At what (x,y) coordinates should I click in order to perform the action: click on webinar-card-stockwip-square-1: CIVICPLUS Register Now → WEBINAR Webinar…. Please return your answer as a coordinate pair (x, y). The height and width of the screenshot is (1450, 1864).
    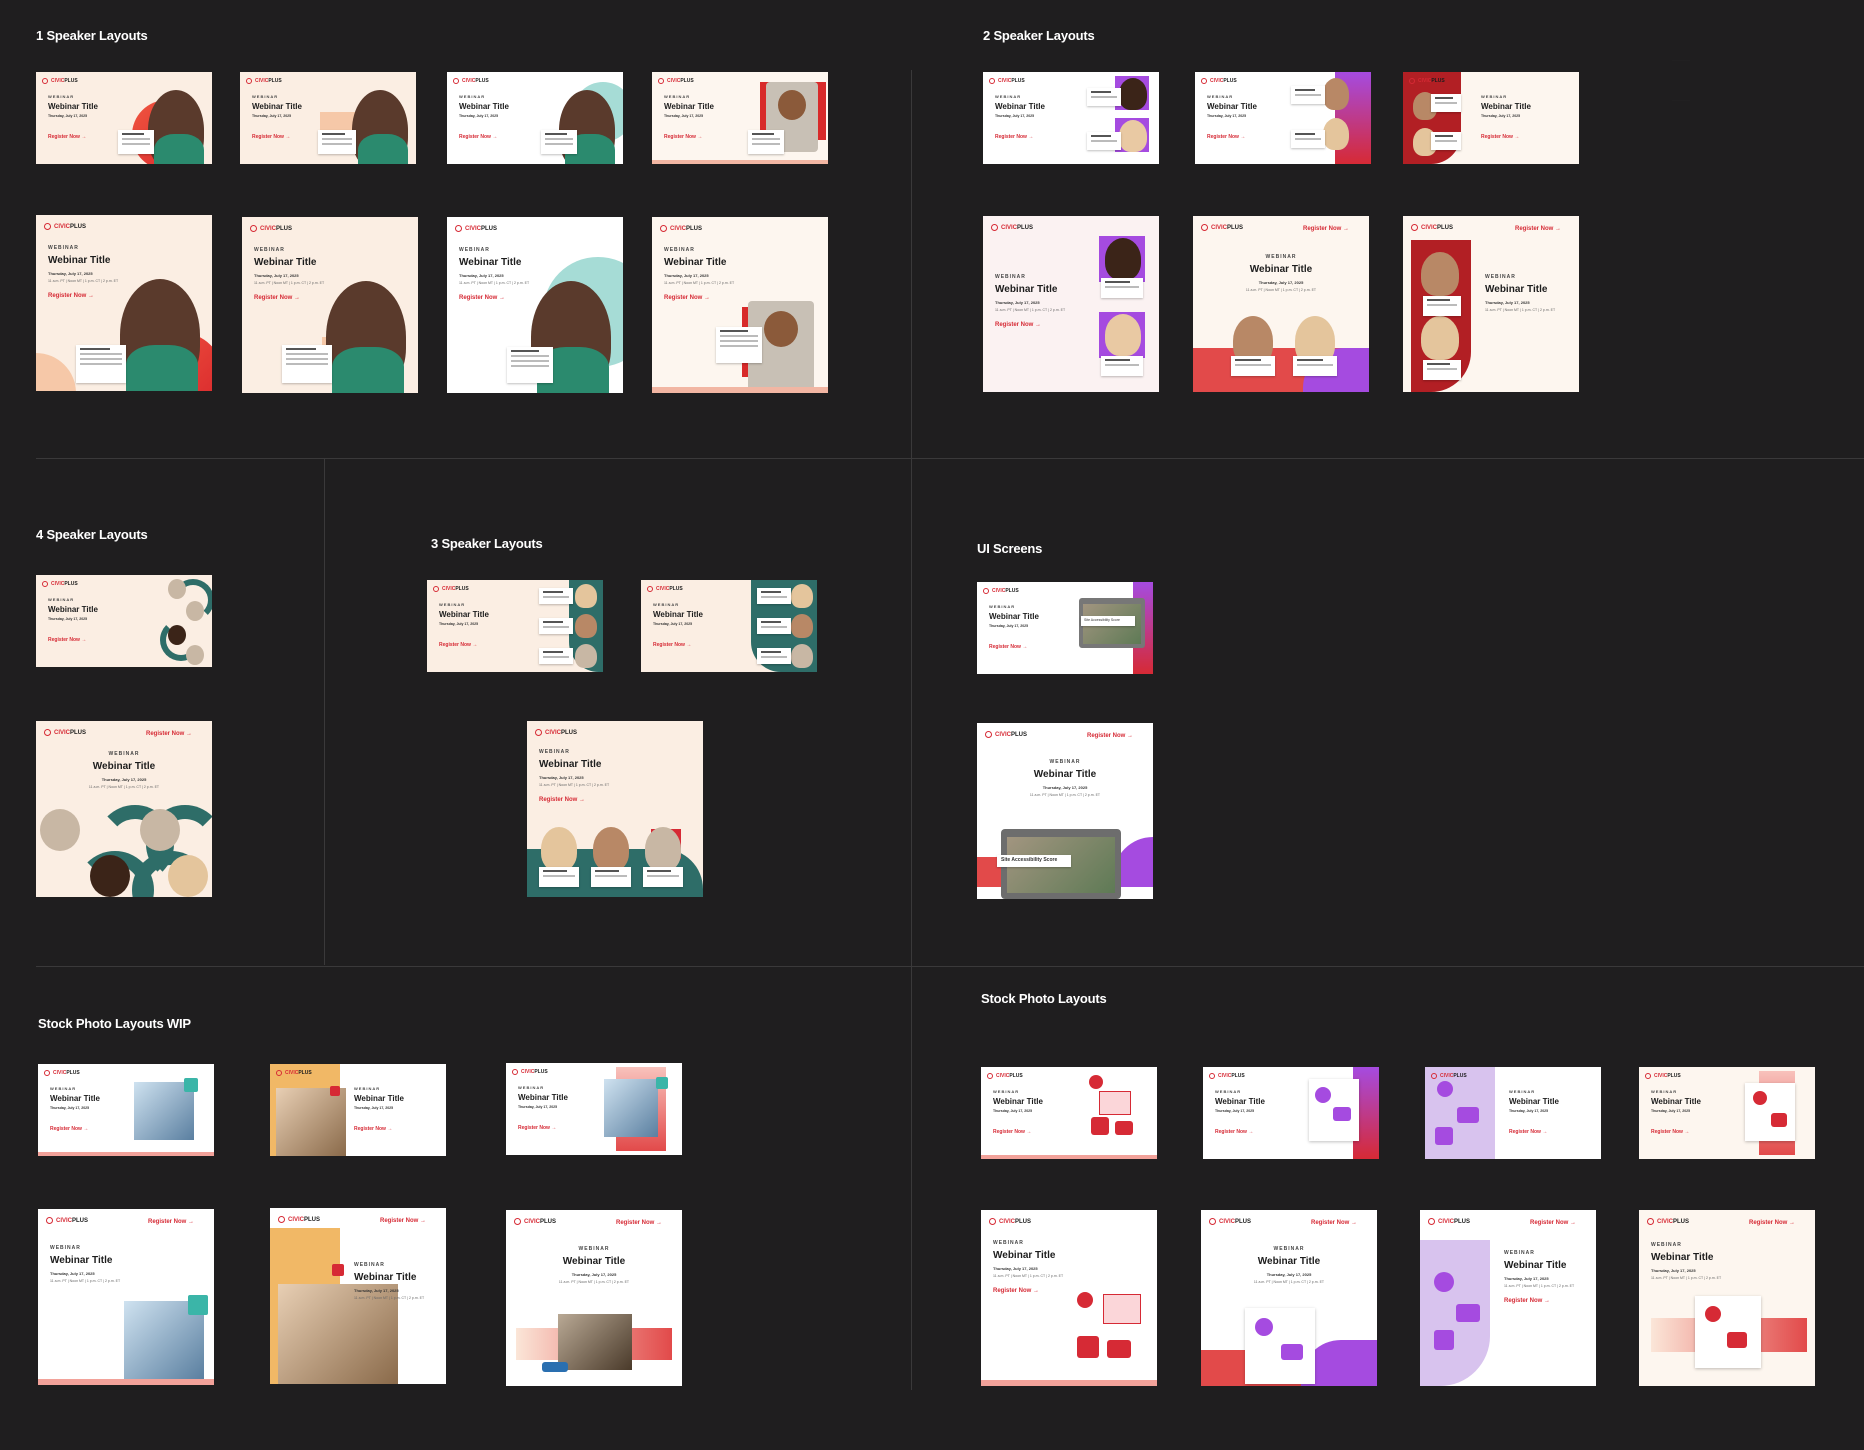
    Looking at the image, I should click on (126, 1297).